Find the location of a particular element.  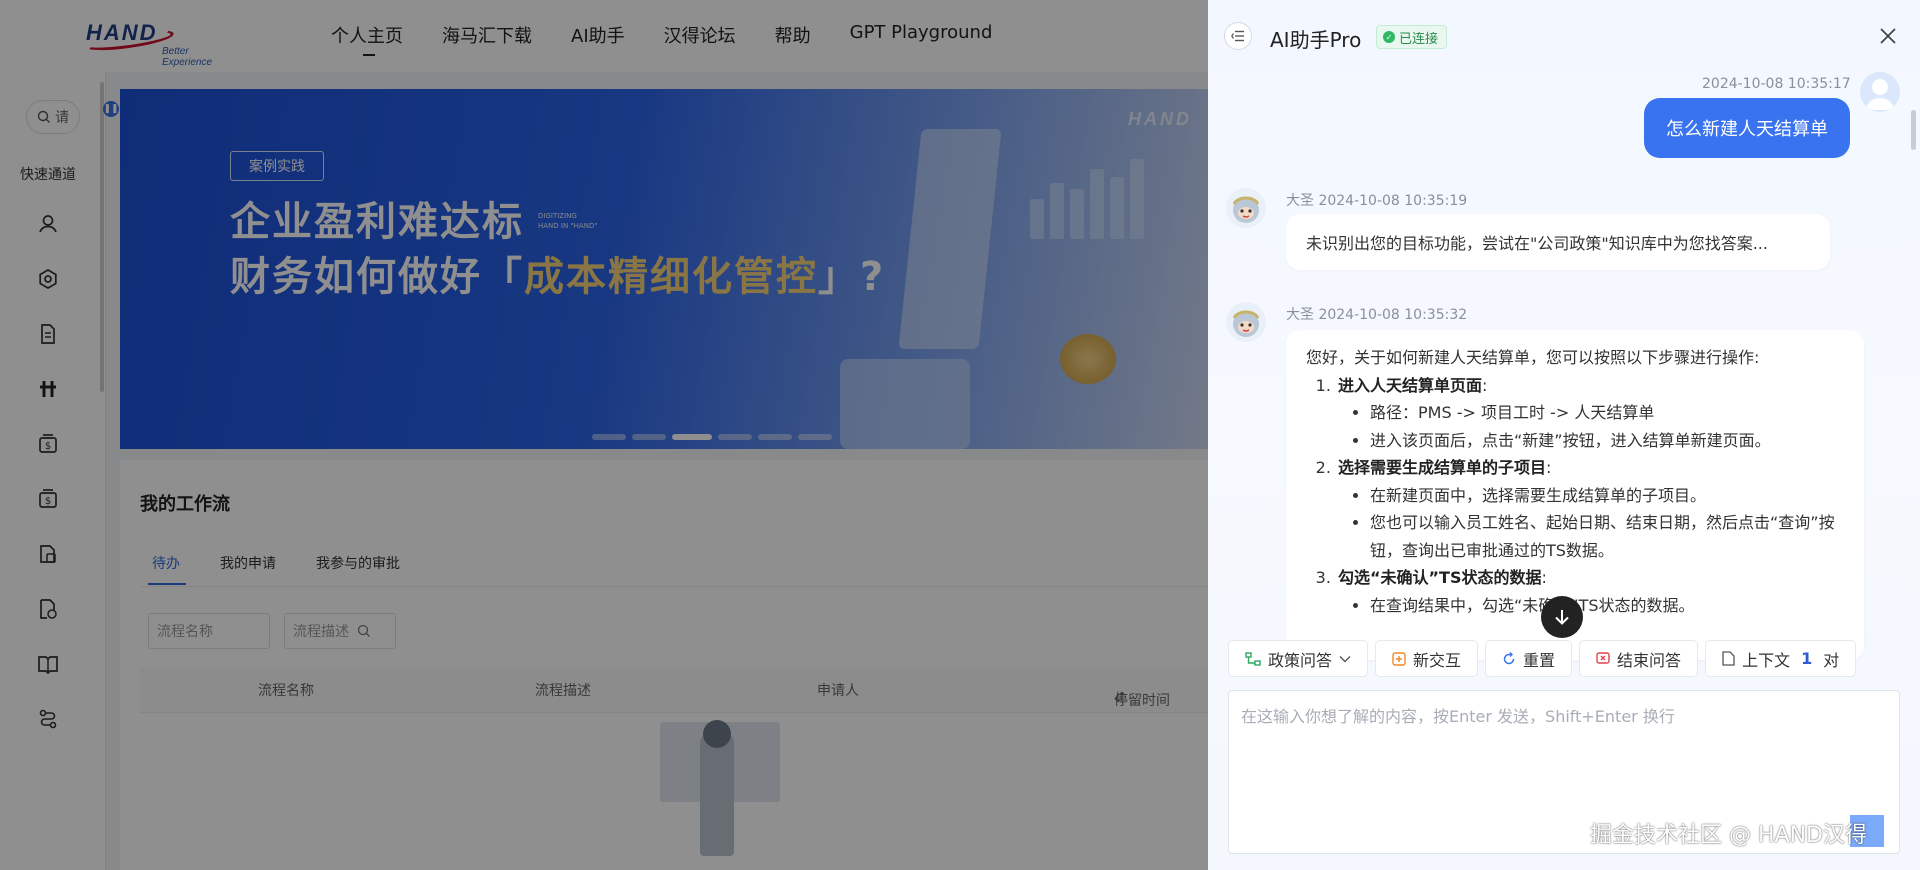

step-item: 在新建页面中，选择需要生成结算单的子项目。 is located at coordinates (1607, 496).